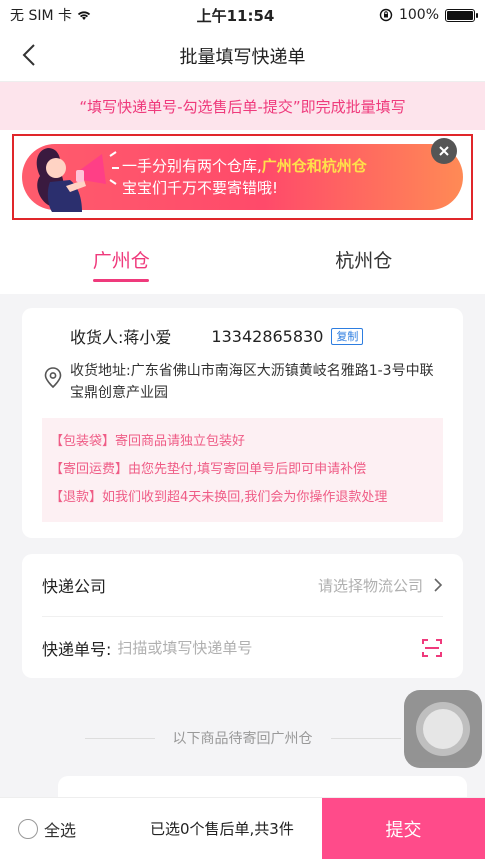  Describe the element at coordinates (97, 337) in the screenshot. I see `receiver-label: 收货人:` at that location.